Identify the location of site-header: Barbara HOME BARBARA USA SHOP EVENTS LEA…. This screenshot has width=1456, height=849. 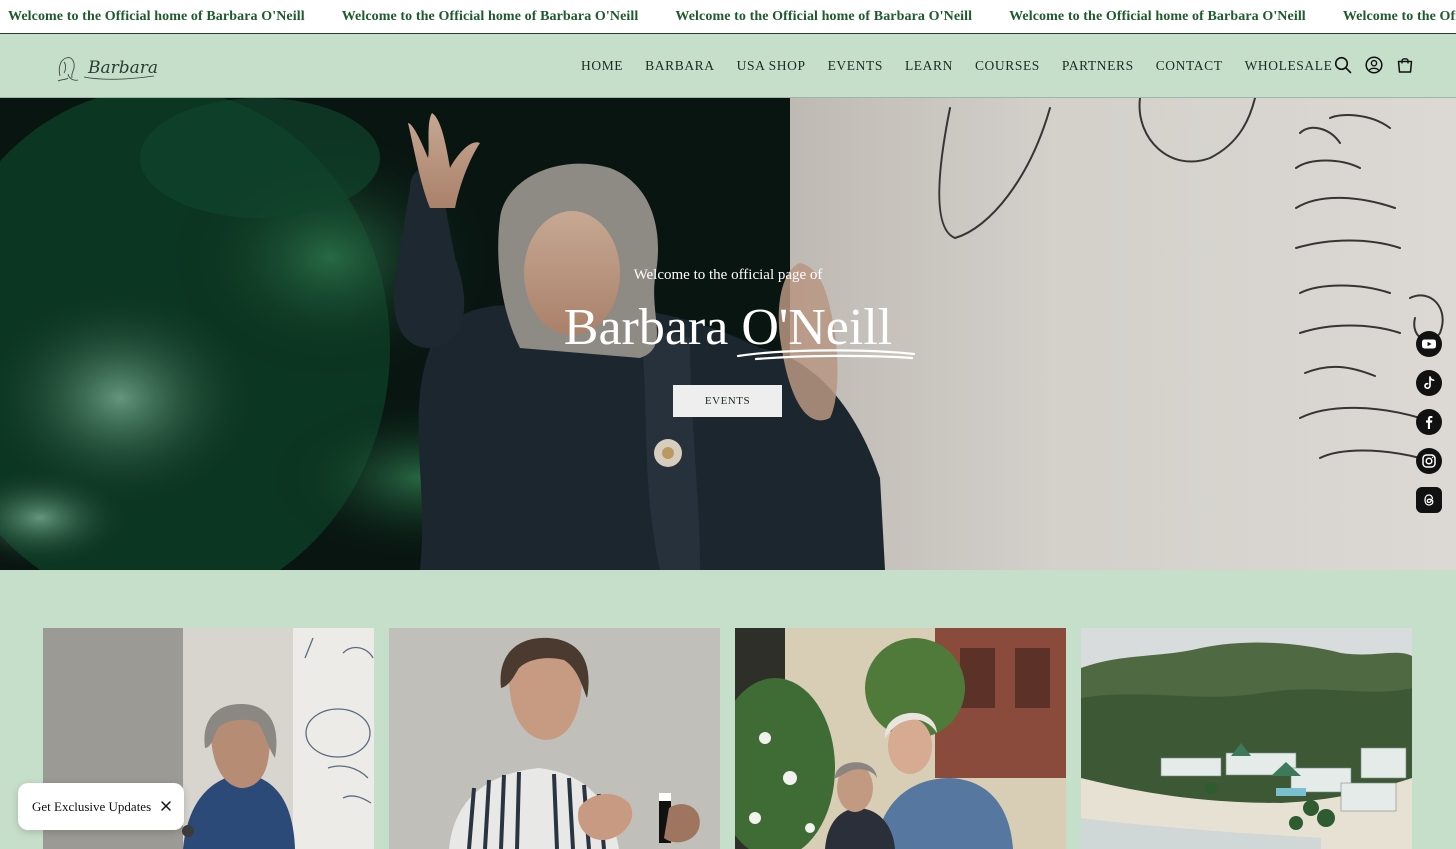
(728, 66).